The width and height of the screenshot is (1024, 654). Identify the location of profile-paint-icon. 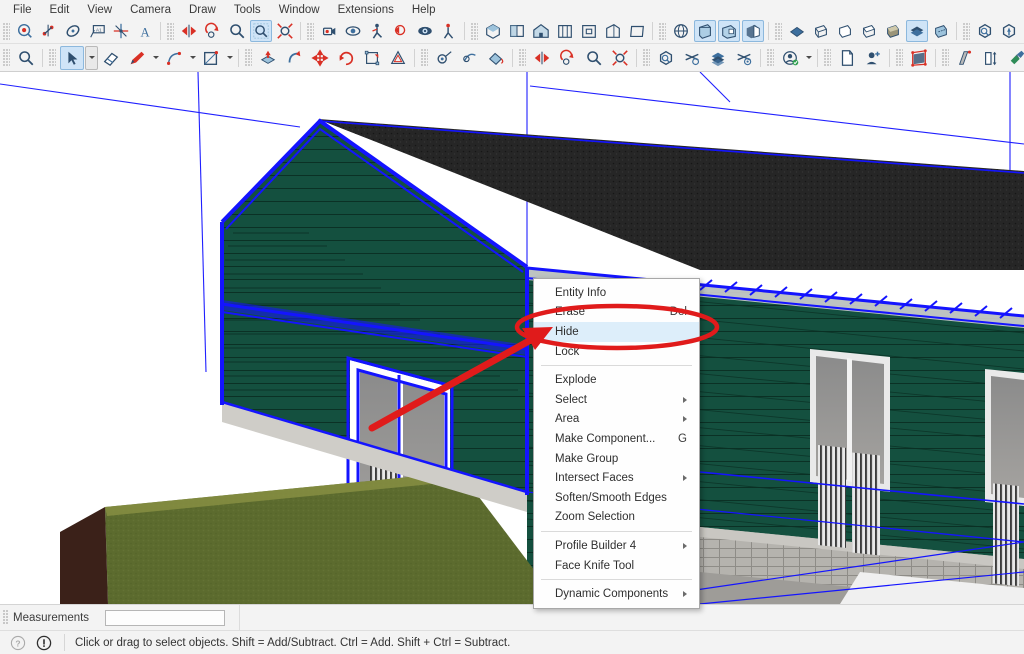
(1014, 58).